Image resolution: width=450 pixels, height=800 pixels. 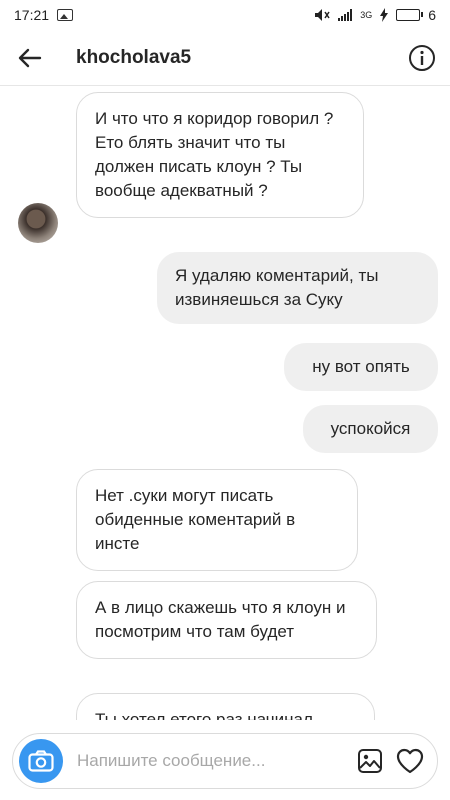 I want to click on charging-icon, so click(x=384, y=15).